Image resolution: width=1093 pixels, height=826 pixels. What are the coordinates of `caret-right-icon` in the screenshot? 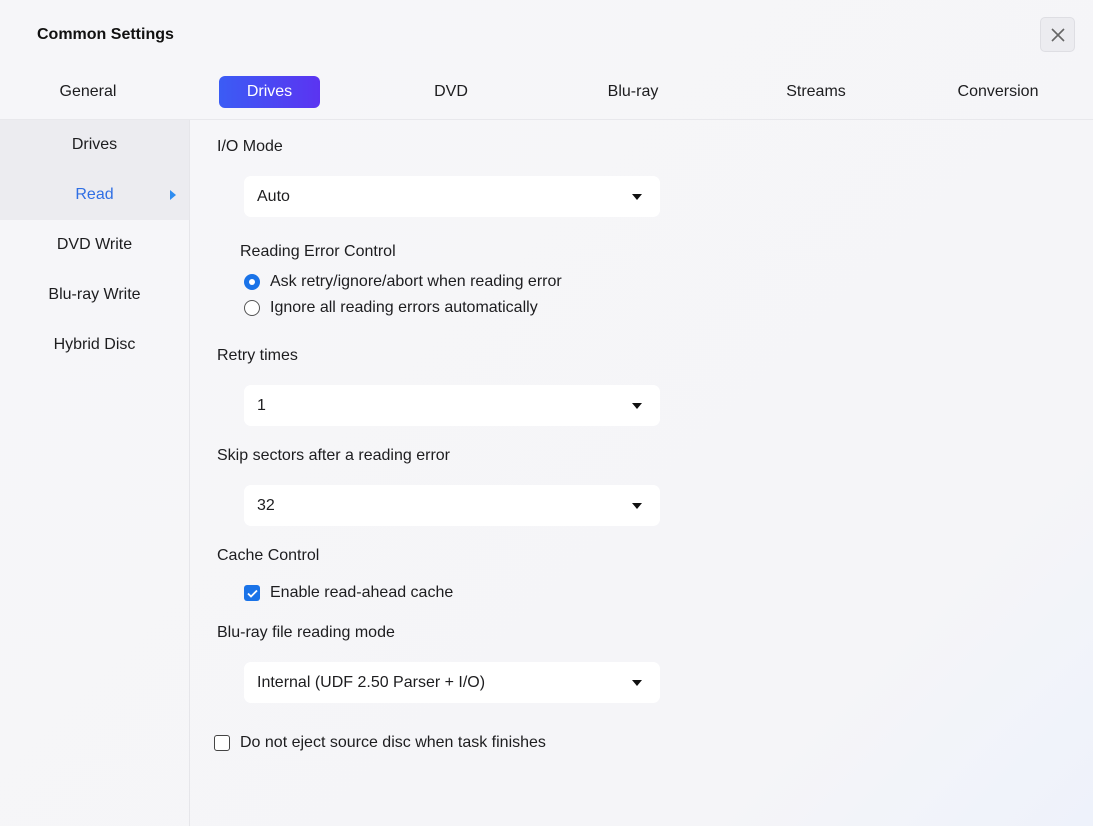 It's located at (173, 195).